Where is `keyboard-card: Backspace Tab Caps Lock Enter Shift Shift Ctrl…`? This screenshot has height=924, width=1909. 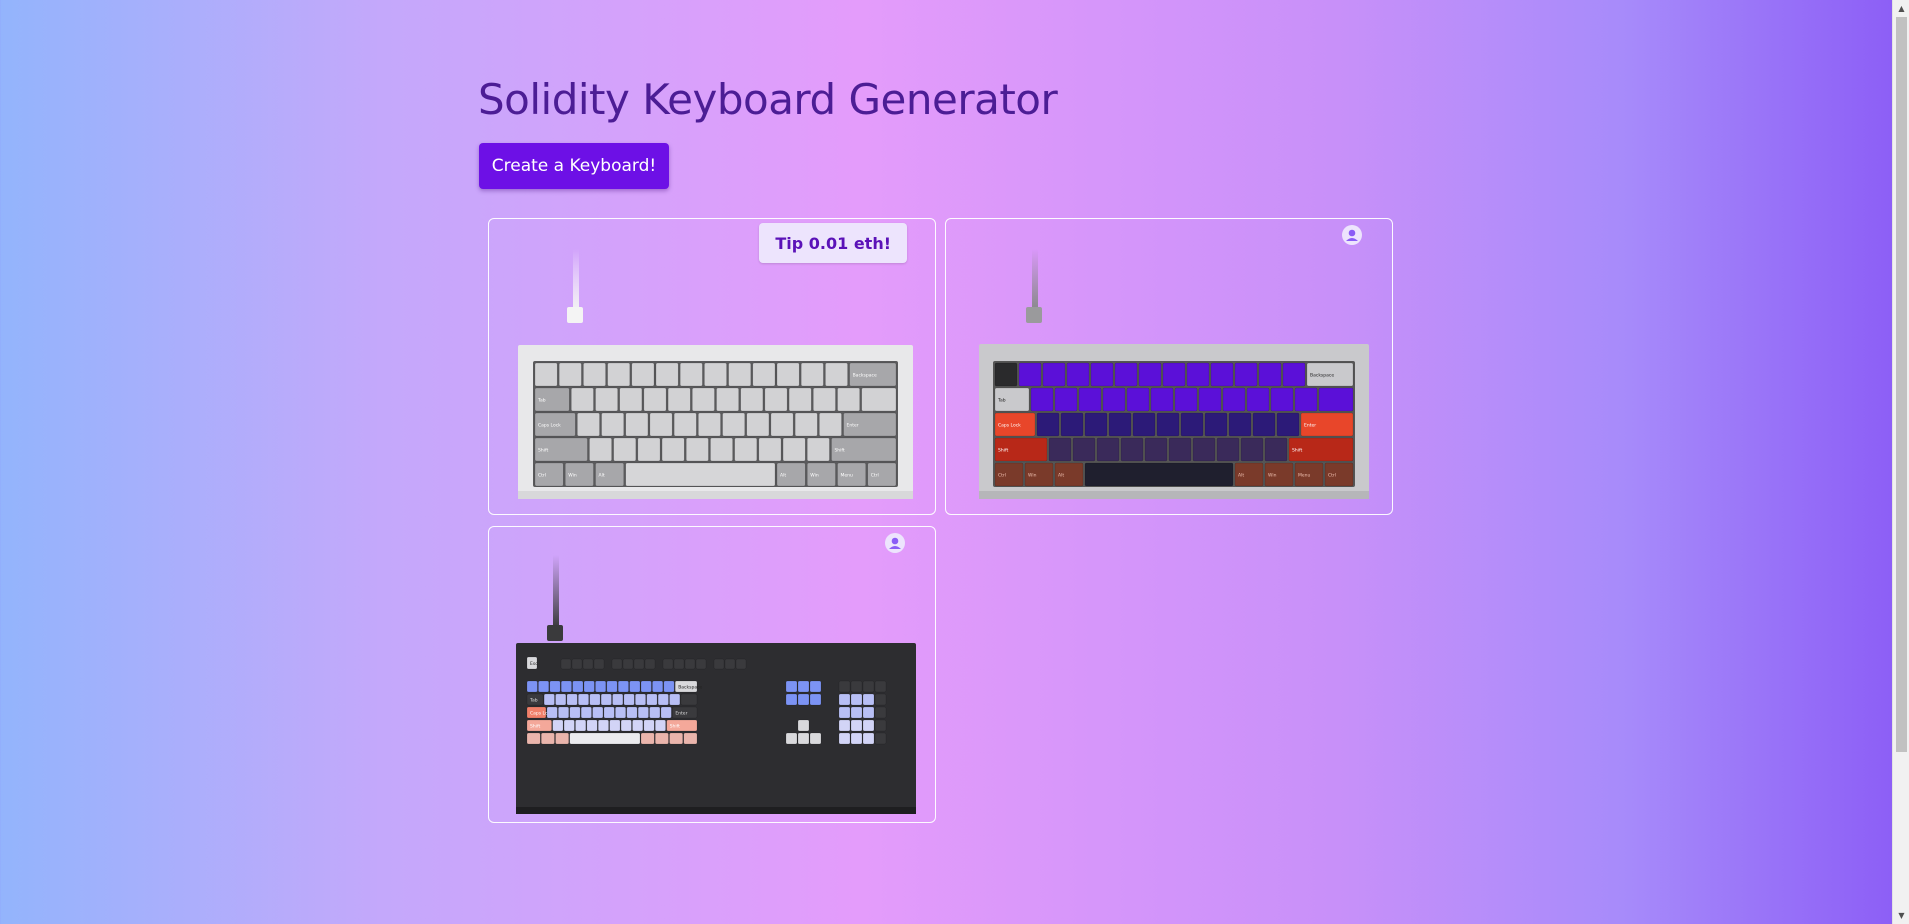
keyboard-card: Backspace Tab Caps Lock Enter Shift Shift Ctrl… is located at coordinates (712, 366).